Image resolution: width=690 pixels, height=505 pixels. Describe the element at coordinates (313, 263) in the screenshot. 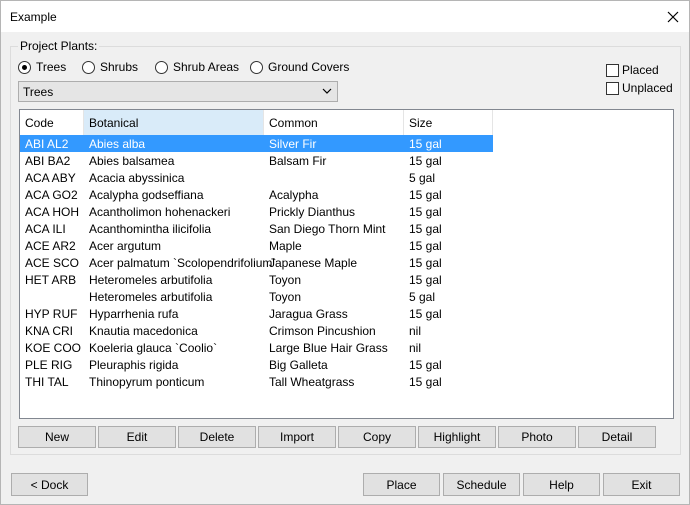

I see `table-cell: Japanese Maple` at that location.